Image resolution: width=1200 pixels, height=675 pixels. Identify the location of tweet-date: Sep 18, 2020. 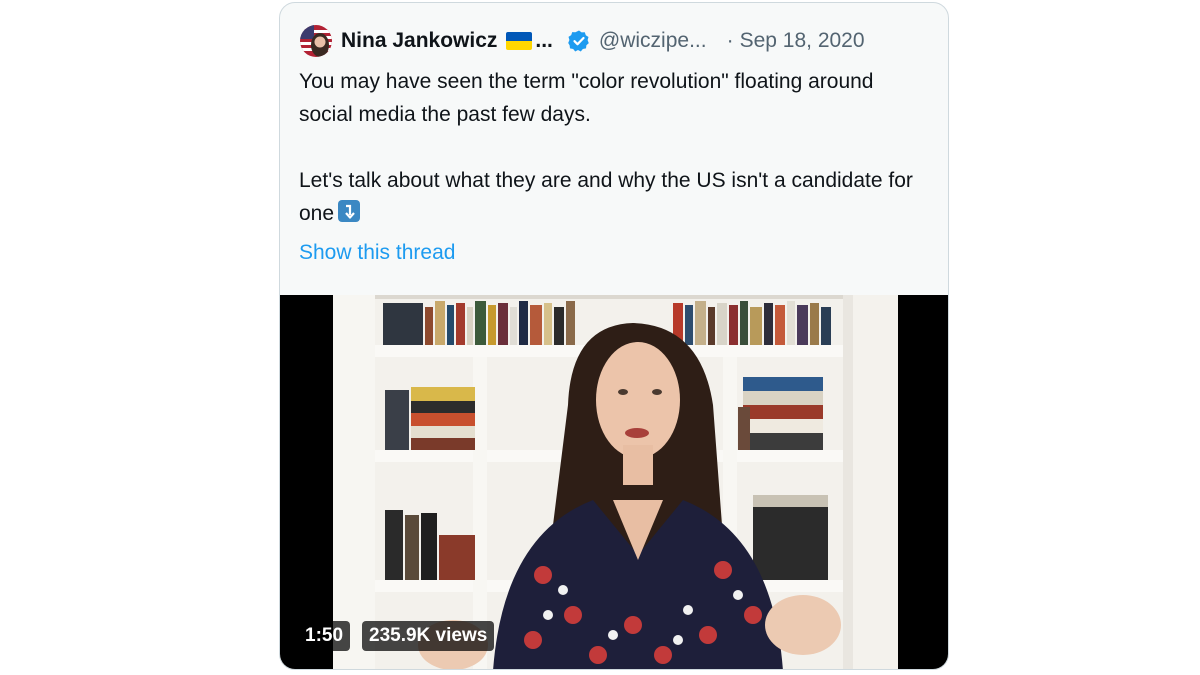
(802, 41).